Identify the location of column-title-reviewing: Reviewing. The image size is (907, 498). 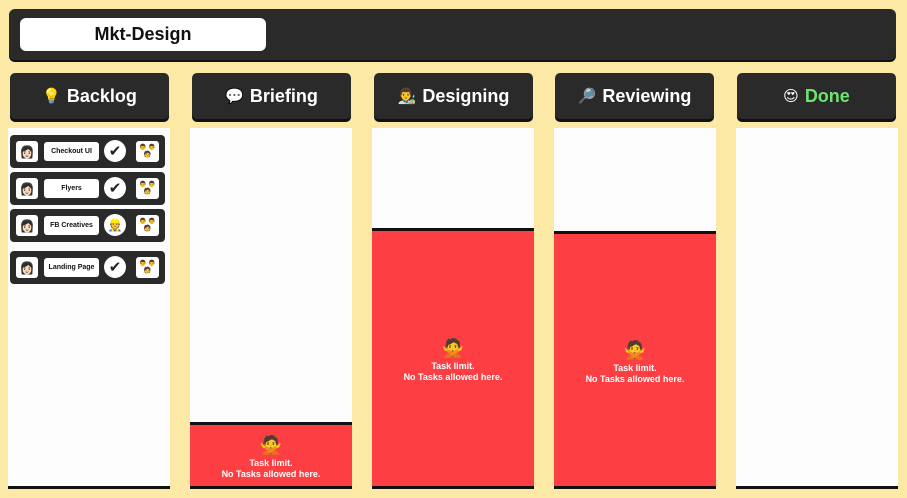
(647, 95).